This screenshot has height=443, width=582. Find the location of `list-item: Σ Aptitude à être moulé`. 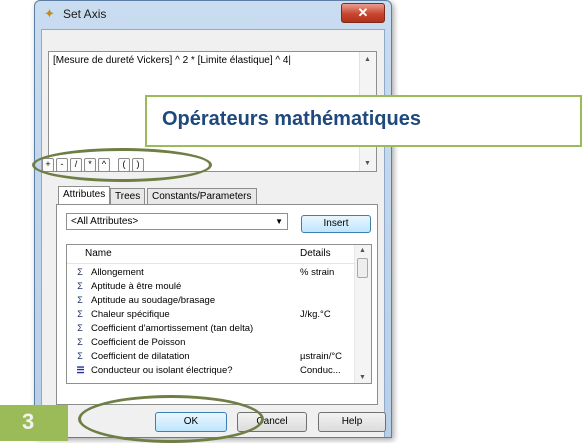

list-item: Σ Aptitude à être moulé is located at coordinates (212, 286).